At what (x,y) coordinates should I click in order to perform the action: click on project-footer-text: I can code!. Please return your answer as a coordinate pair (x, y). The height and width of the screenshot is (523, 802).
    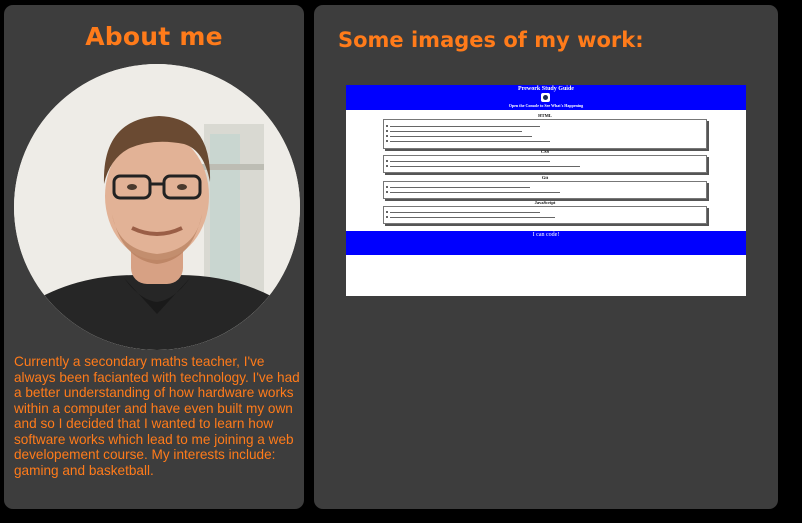
    Looking at the image, I should click on (546, 235).